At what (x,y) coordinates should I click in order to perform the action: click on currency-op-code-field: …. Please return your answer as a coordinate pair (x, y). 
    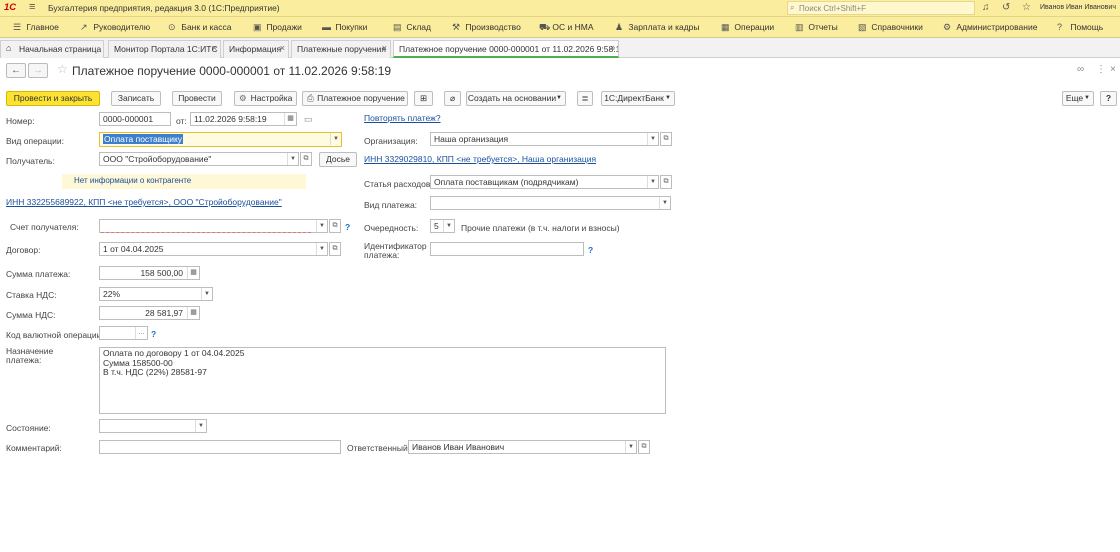
    Looking at the image, I should click on (123, 333).